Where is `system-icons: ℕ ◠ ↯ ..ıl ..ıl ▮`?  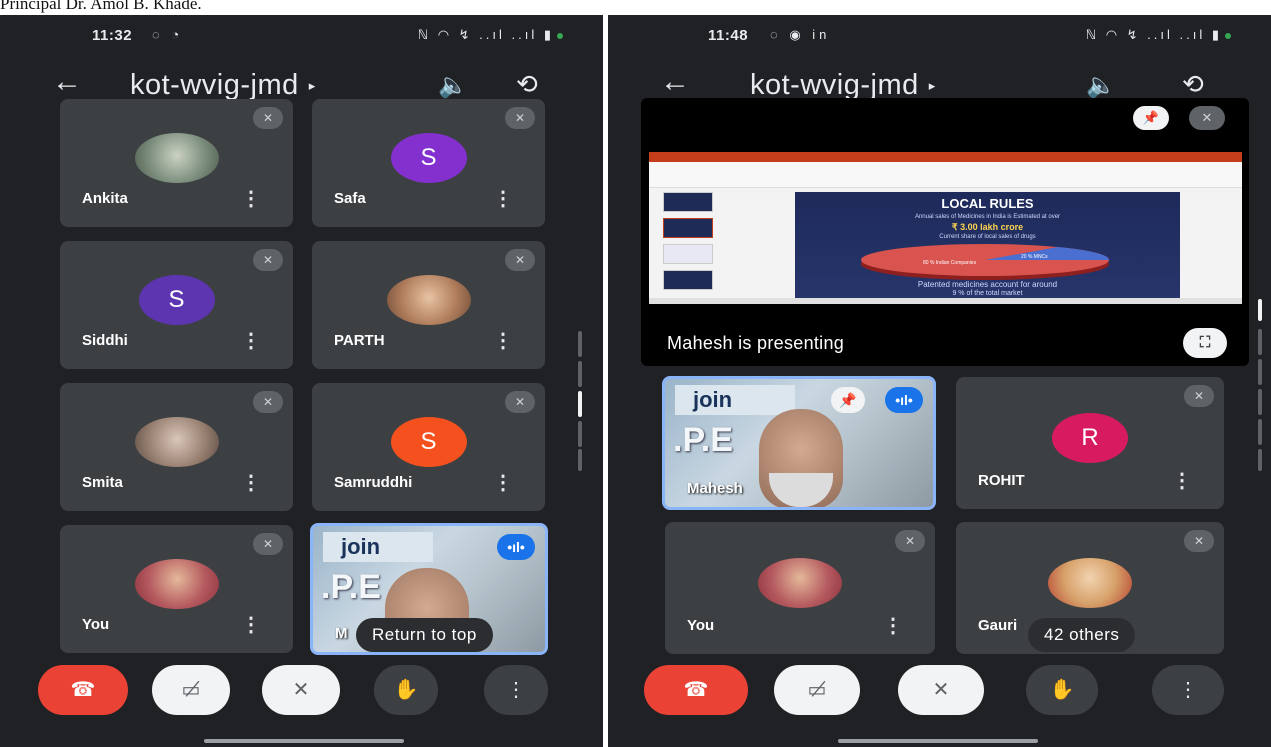
system-icons: ℕ ◠ ↯ ..ıl ..ıl ▮ is located at coordinates (490, 35).